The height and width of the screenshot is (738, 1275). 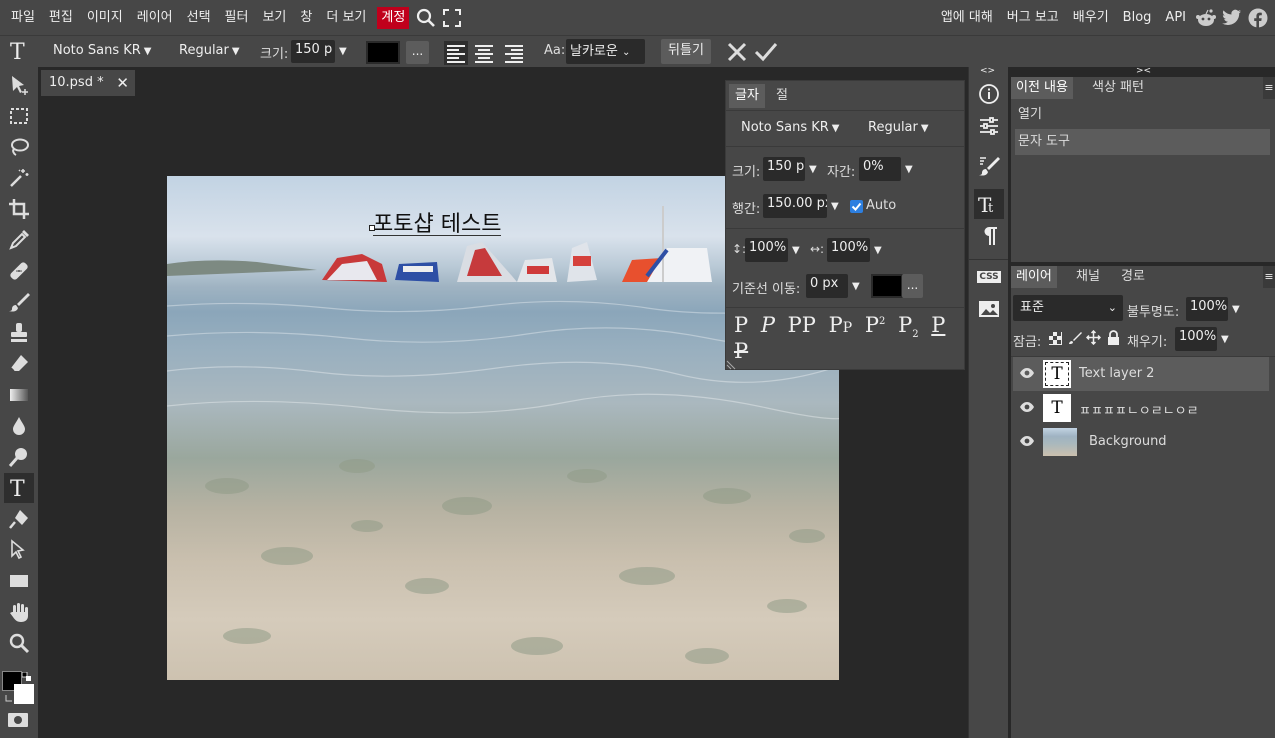 What do you see at coordinates (887, 286) in the screenshot?
I see `char-color-swatch` at bounding box center [887, 286].